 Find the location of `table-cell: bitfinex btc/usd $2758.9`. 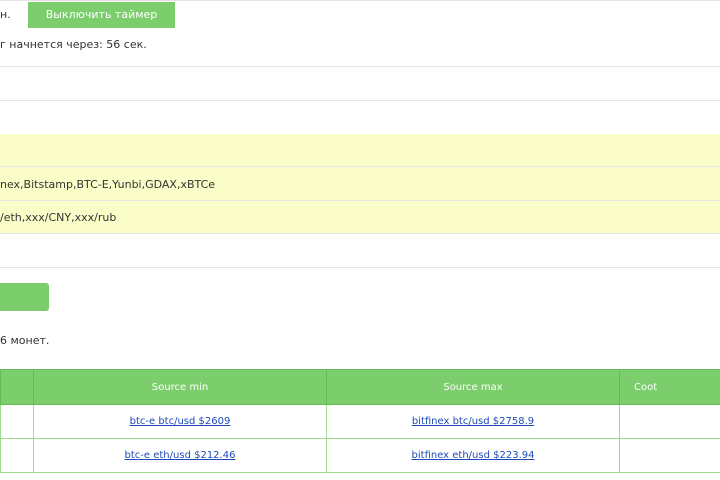

table-cell: bitfinex btc/usd $2758.9 is located at coordinates (473, 421).